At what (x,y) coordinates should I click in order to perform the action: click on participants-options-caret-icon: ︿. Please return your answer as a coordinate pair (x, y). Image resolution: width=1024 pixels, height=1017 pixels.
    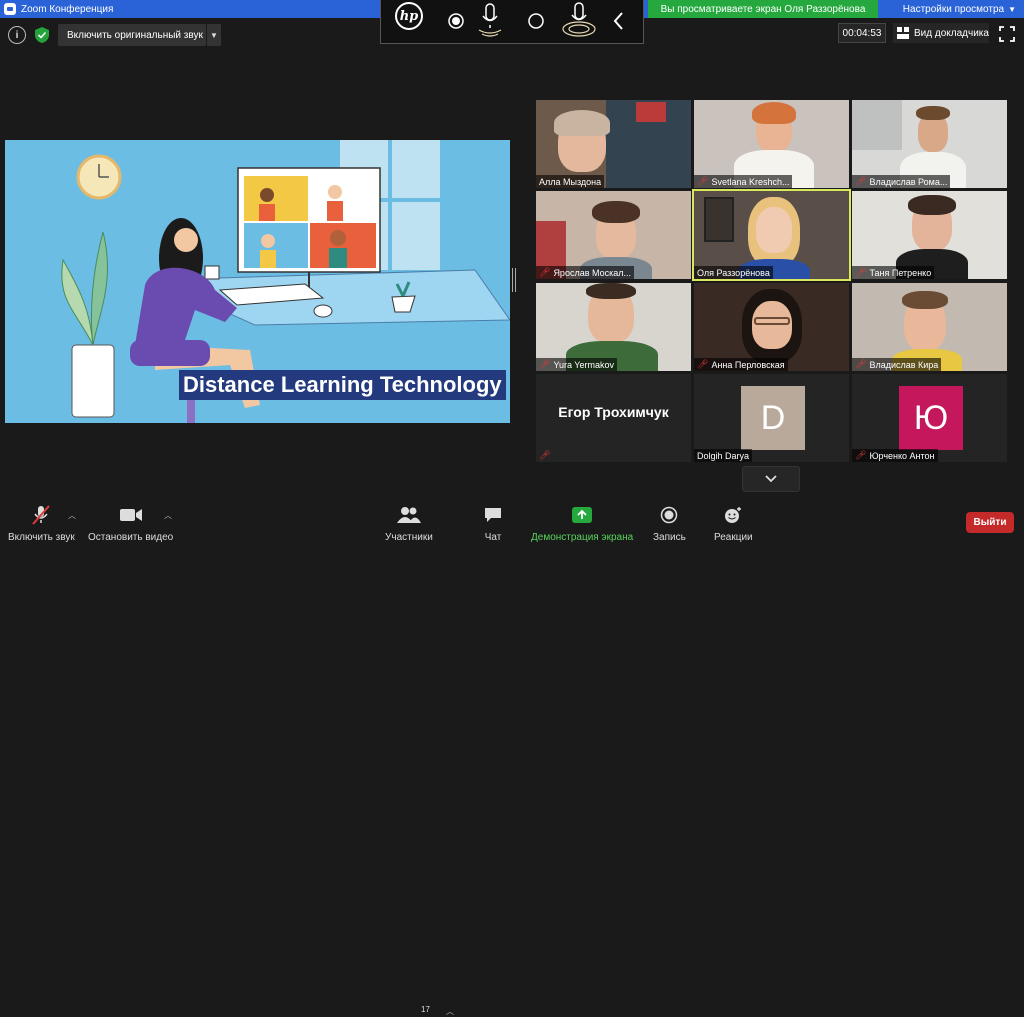
    Looking at the image, I should click on (450, 1011).